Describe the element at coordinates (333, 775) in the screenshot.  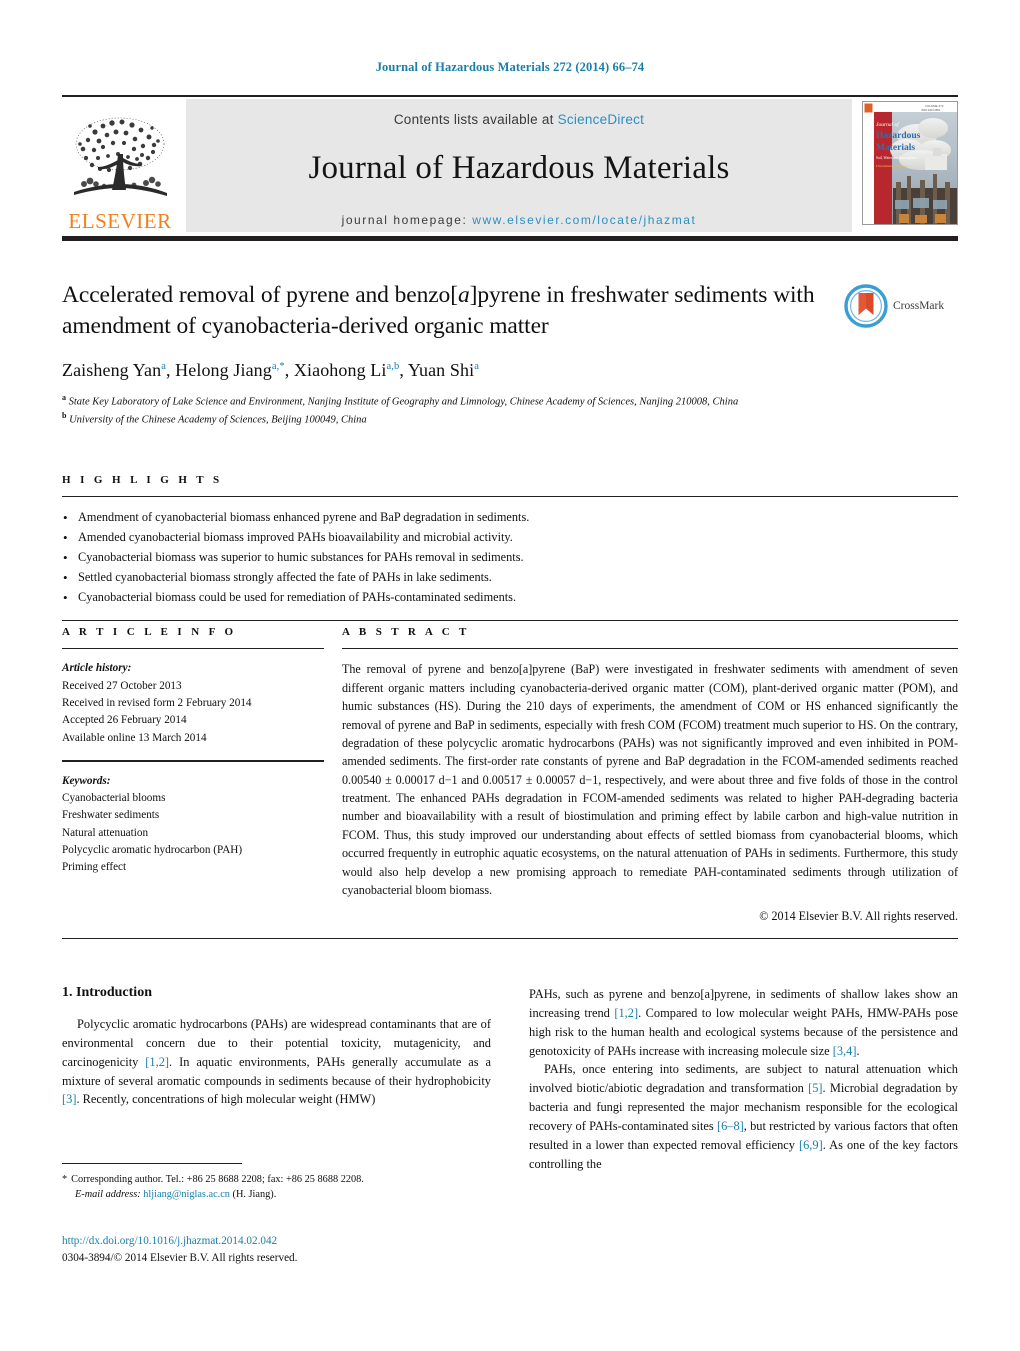
I see `column-gap` at that location.